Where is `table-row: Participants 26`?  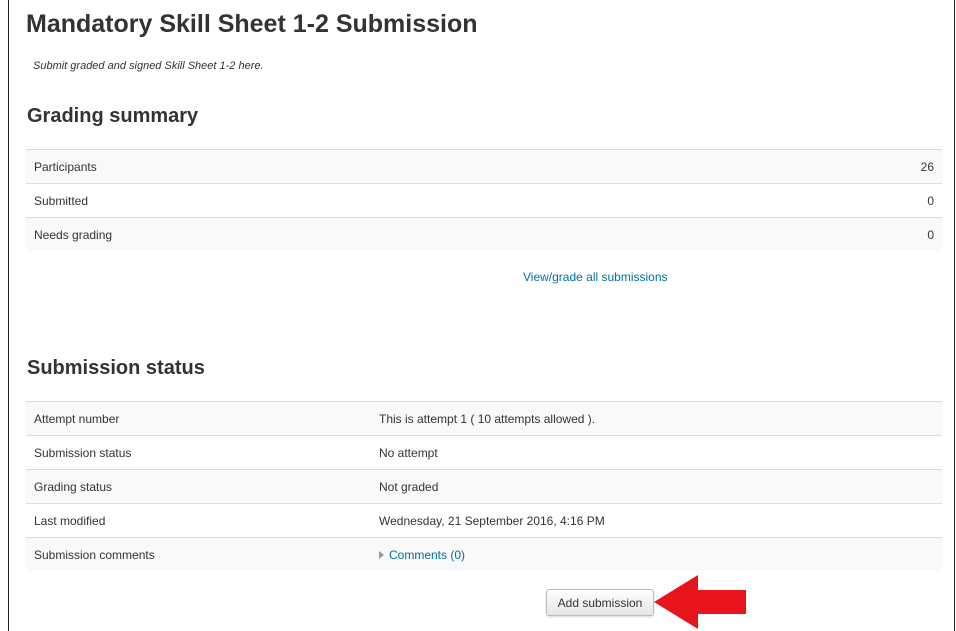 table-row: Participants 26 is located at coordinates (484, 166).